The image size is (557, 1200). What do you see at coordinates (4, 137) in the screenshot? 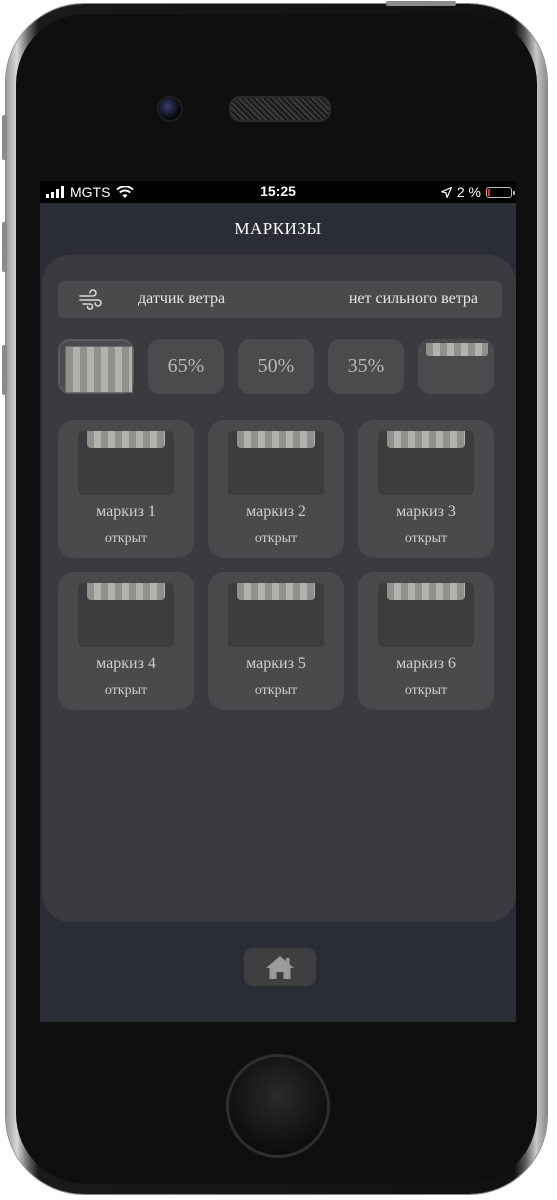
I see `mute-switch` at bounding box center [4, 137].